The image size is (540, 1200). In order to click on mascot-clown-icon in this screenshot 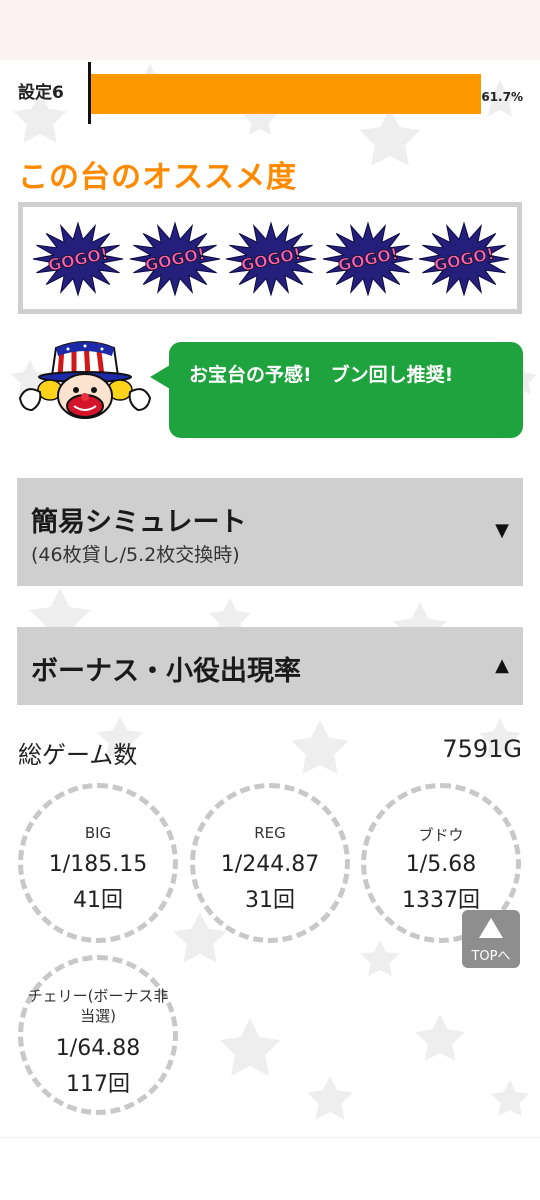, I will do `click(85, 380)`.